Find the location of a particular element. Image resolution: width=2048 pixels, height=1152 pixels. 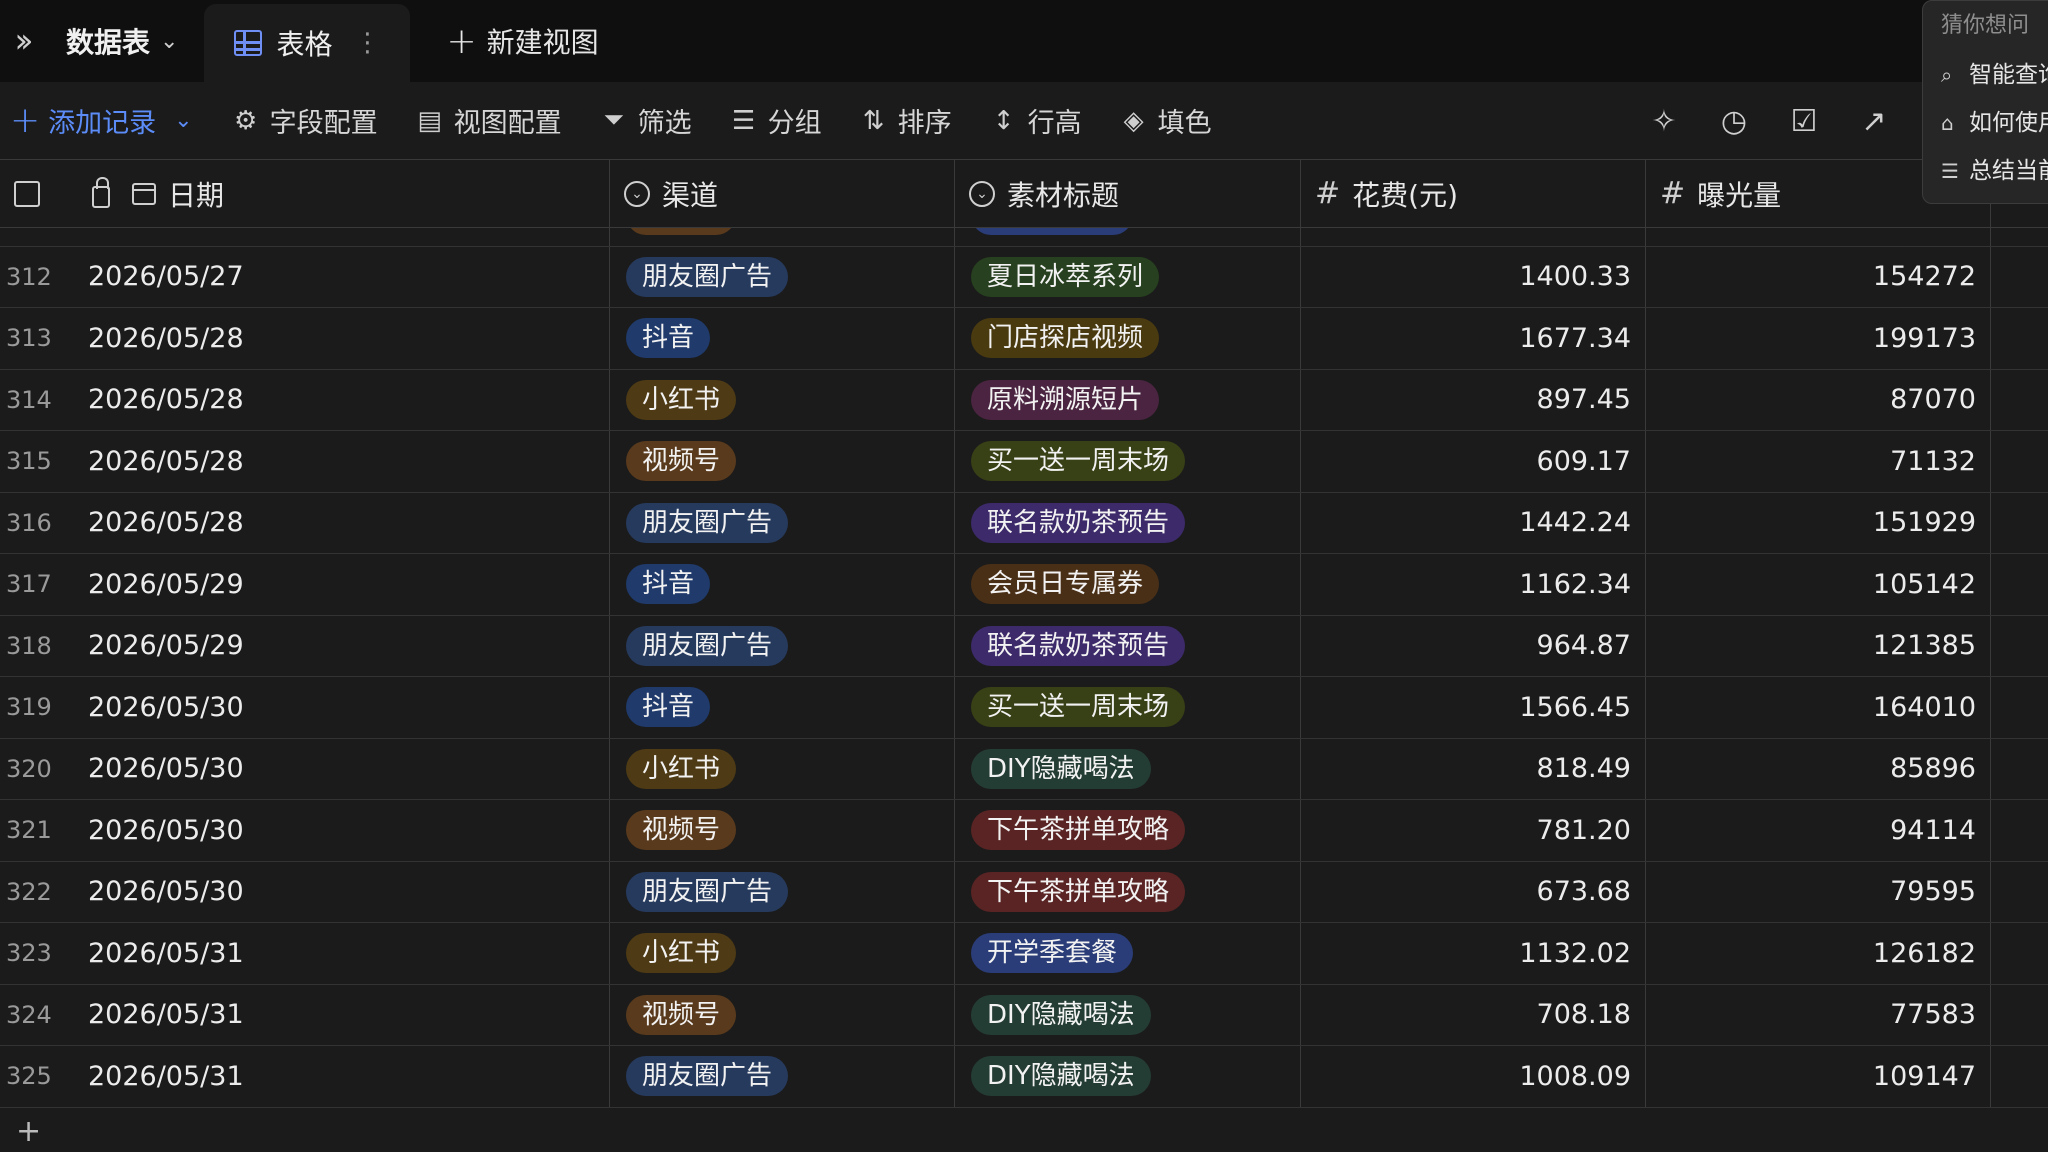

fill-color-button: ◈ 填色 is located at coordinates (1166, 120).